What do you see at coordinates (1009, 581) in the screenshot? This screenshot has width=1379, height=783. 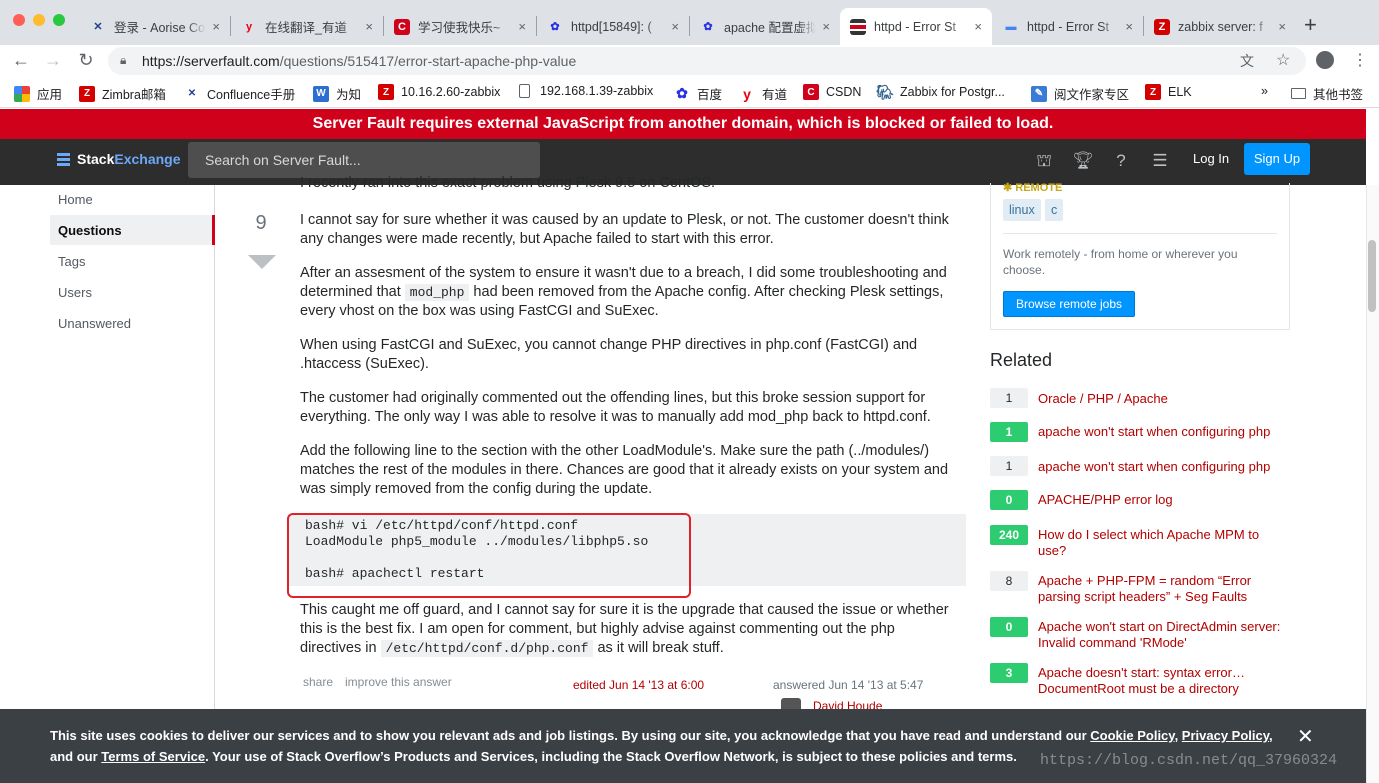 I see `related-score: 8` at bounding box center [1009, 581].